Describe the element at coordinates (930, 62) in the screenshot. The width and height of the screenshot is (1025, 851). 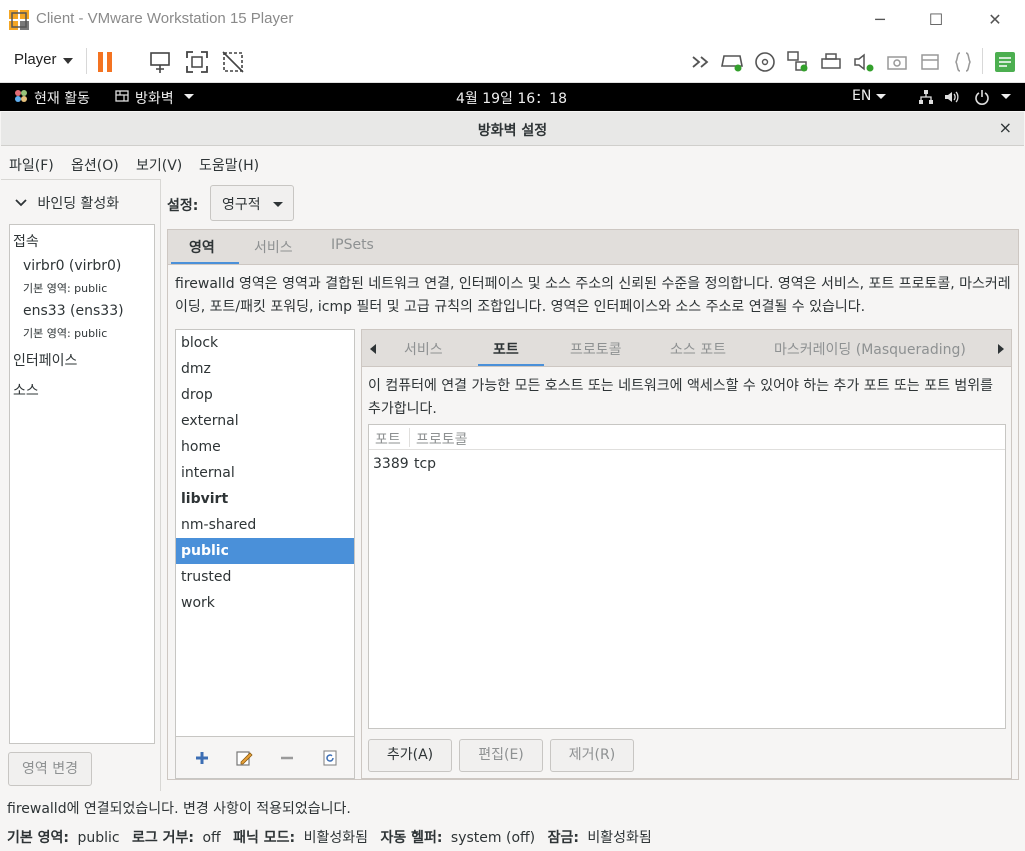
I see `usb-icon` at that location.